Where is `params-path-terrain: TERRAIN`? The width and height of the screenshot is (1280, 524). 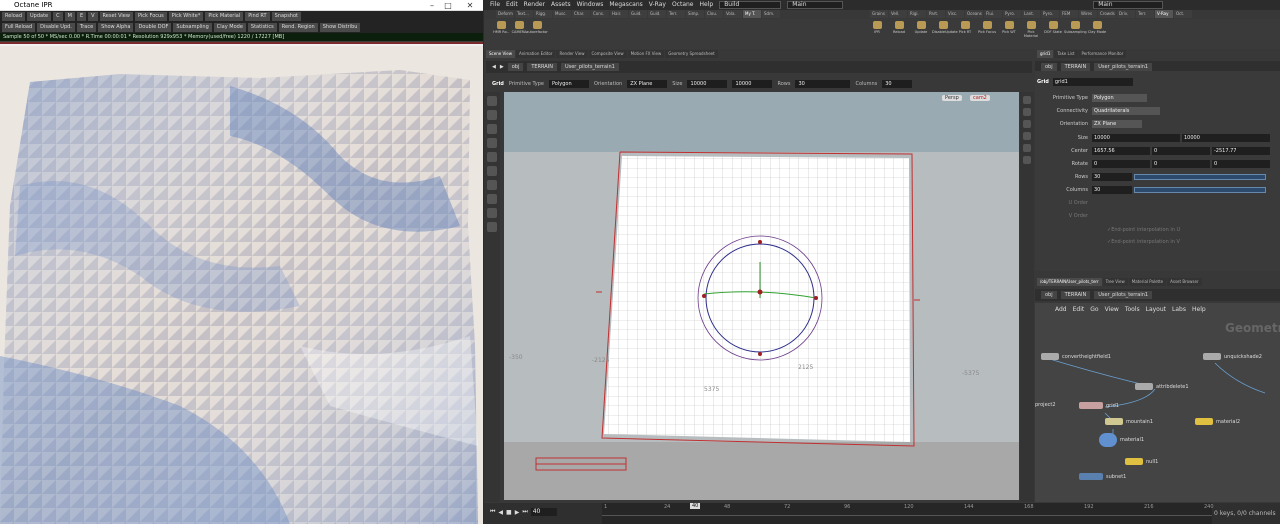 params-path-terrain: TERRAIN is located at coordinates (1075, 67).